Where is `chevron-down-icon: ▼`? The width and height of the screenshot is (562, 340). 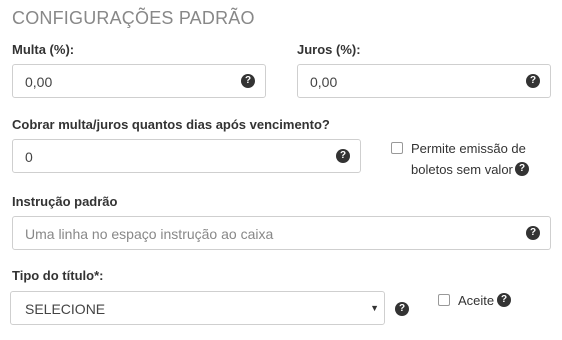 chevron-down-icon: ▼ is located at coordinates (374, 308).